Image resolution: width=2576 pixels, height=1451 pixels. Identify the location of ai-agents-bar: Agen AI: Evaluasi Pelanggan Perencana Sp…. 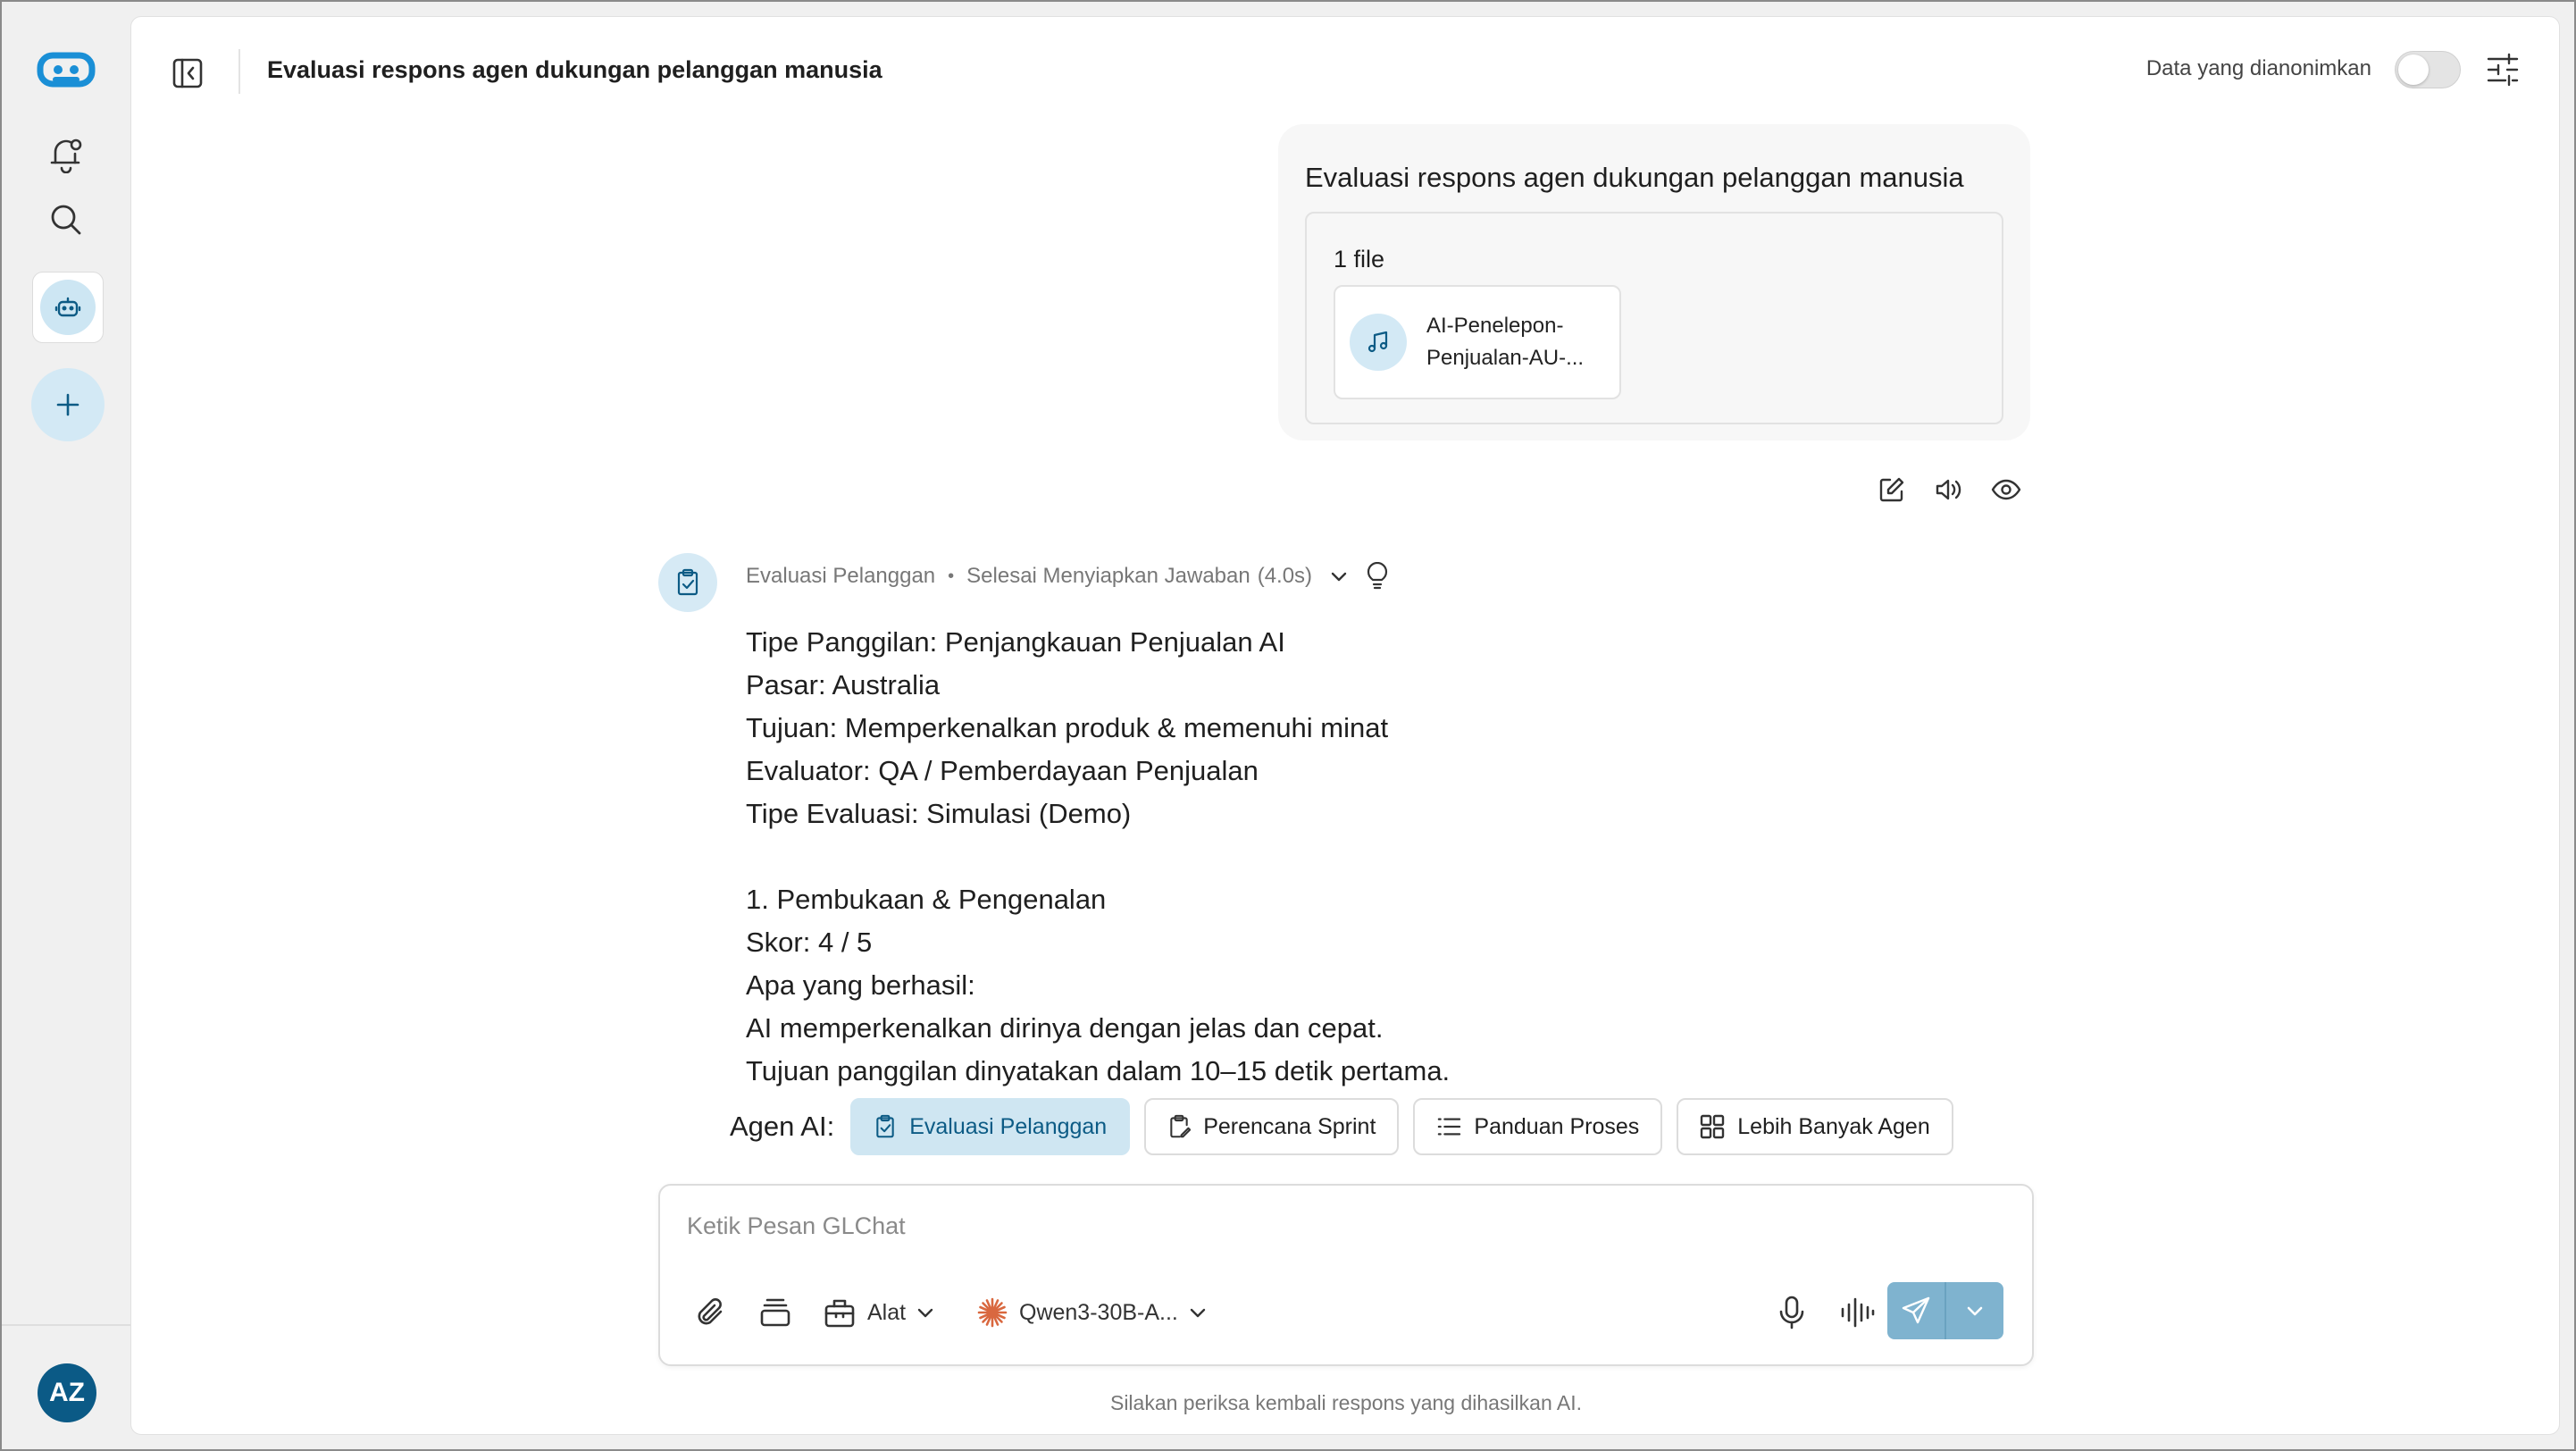
(1349, 1126).